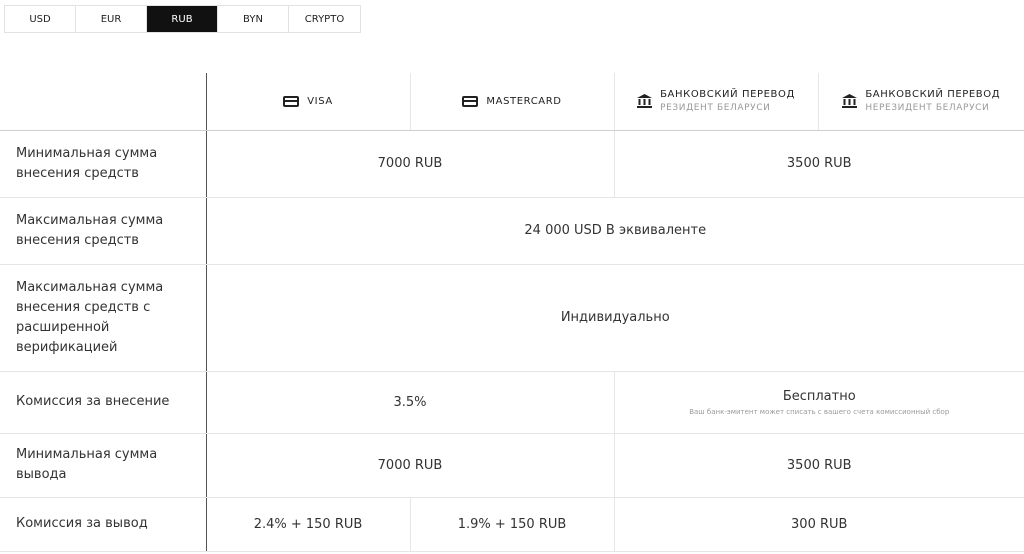 This screenshot has width=1024, height=554. Describe the element at coordinates (933, 95) in the screenshot. I see `column-title-bank-nonresident: БАНКОВСКИЙ ПЕРЕВОД` at that location.